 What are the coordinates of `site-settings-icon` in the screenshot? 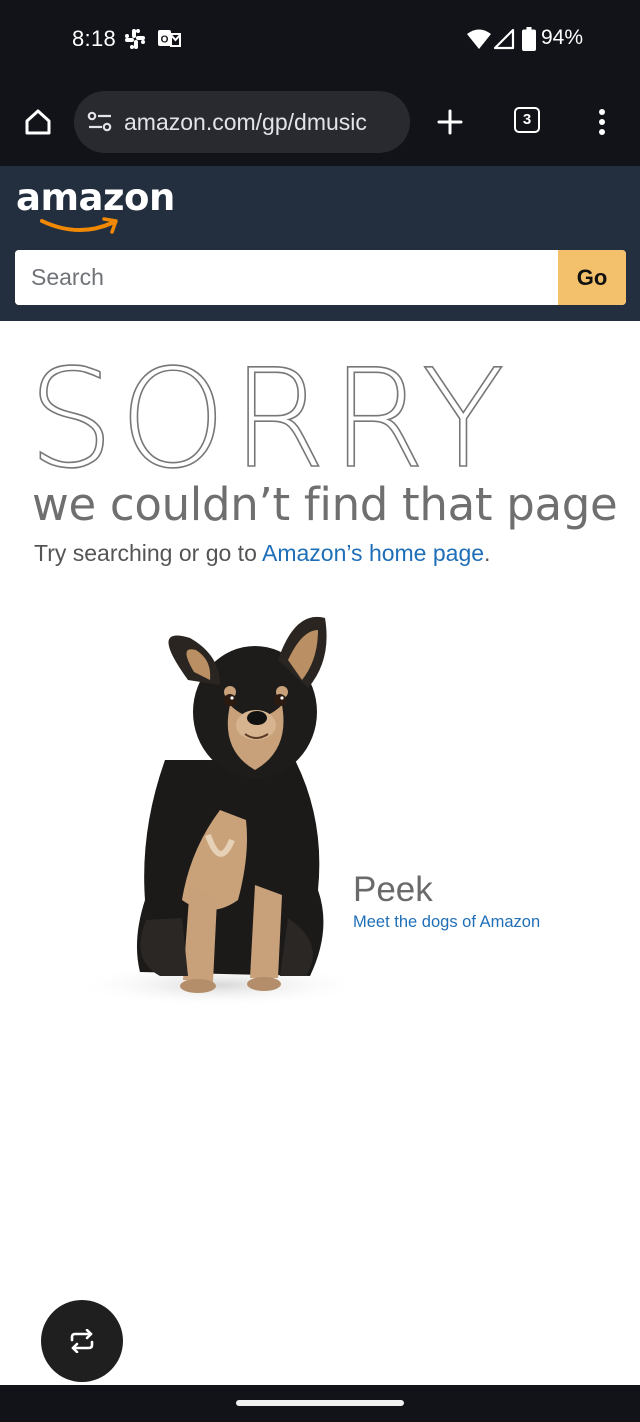 It's located at (100, 122).